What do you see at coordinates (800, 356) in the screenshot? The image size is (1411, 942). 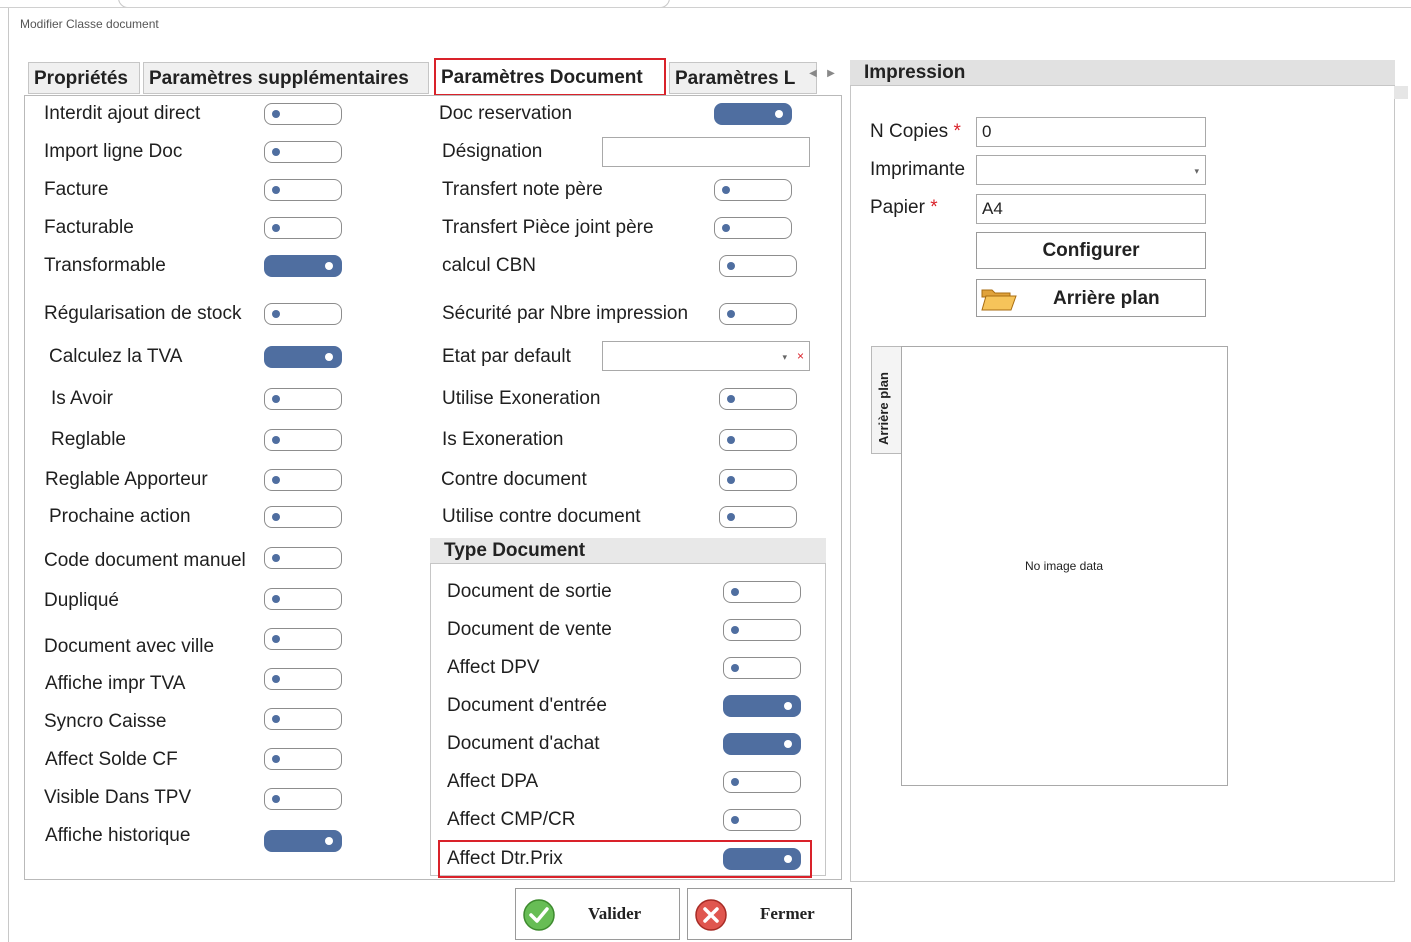 I see `clear-icon: ×` at bounding box center [800, 356].